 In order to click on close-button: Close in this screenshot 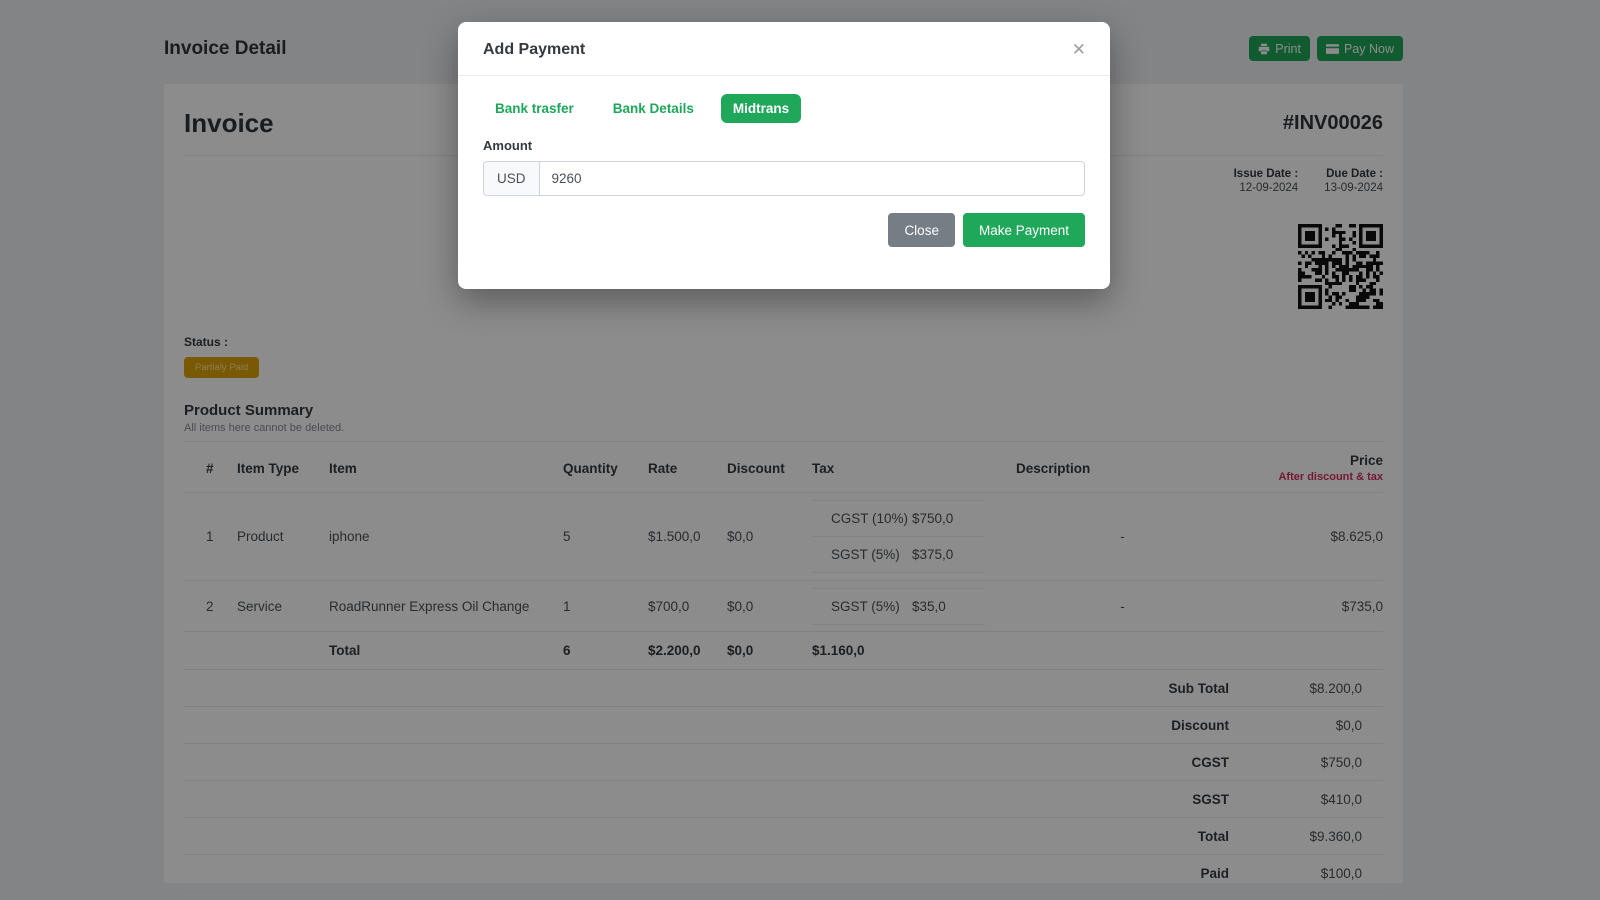, I will do `click(921, 230)`.